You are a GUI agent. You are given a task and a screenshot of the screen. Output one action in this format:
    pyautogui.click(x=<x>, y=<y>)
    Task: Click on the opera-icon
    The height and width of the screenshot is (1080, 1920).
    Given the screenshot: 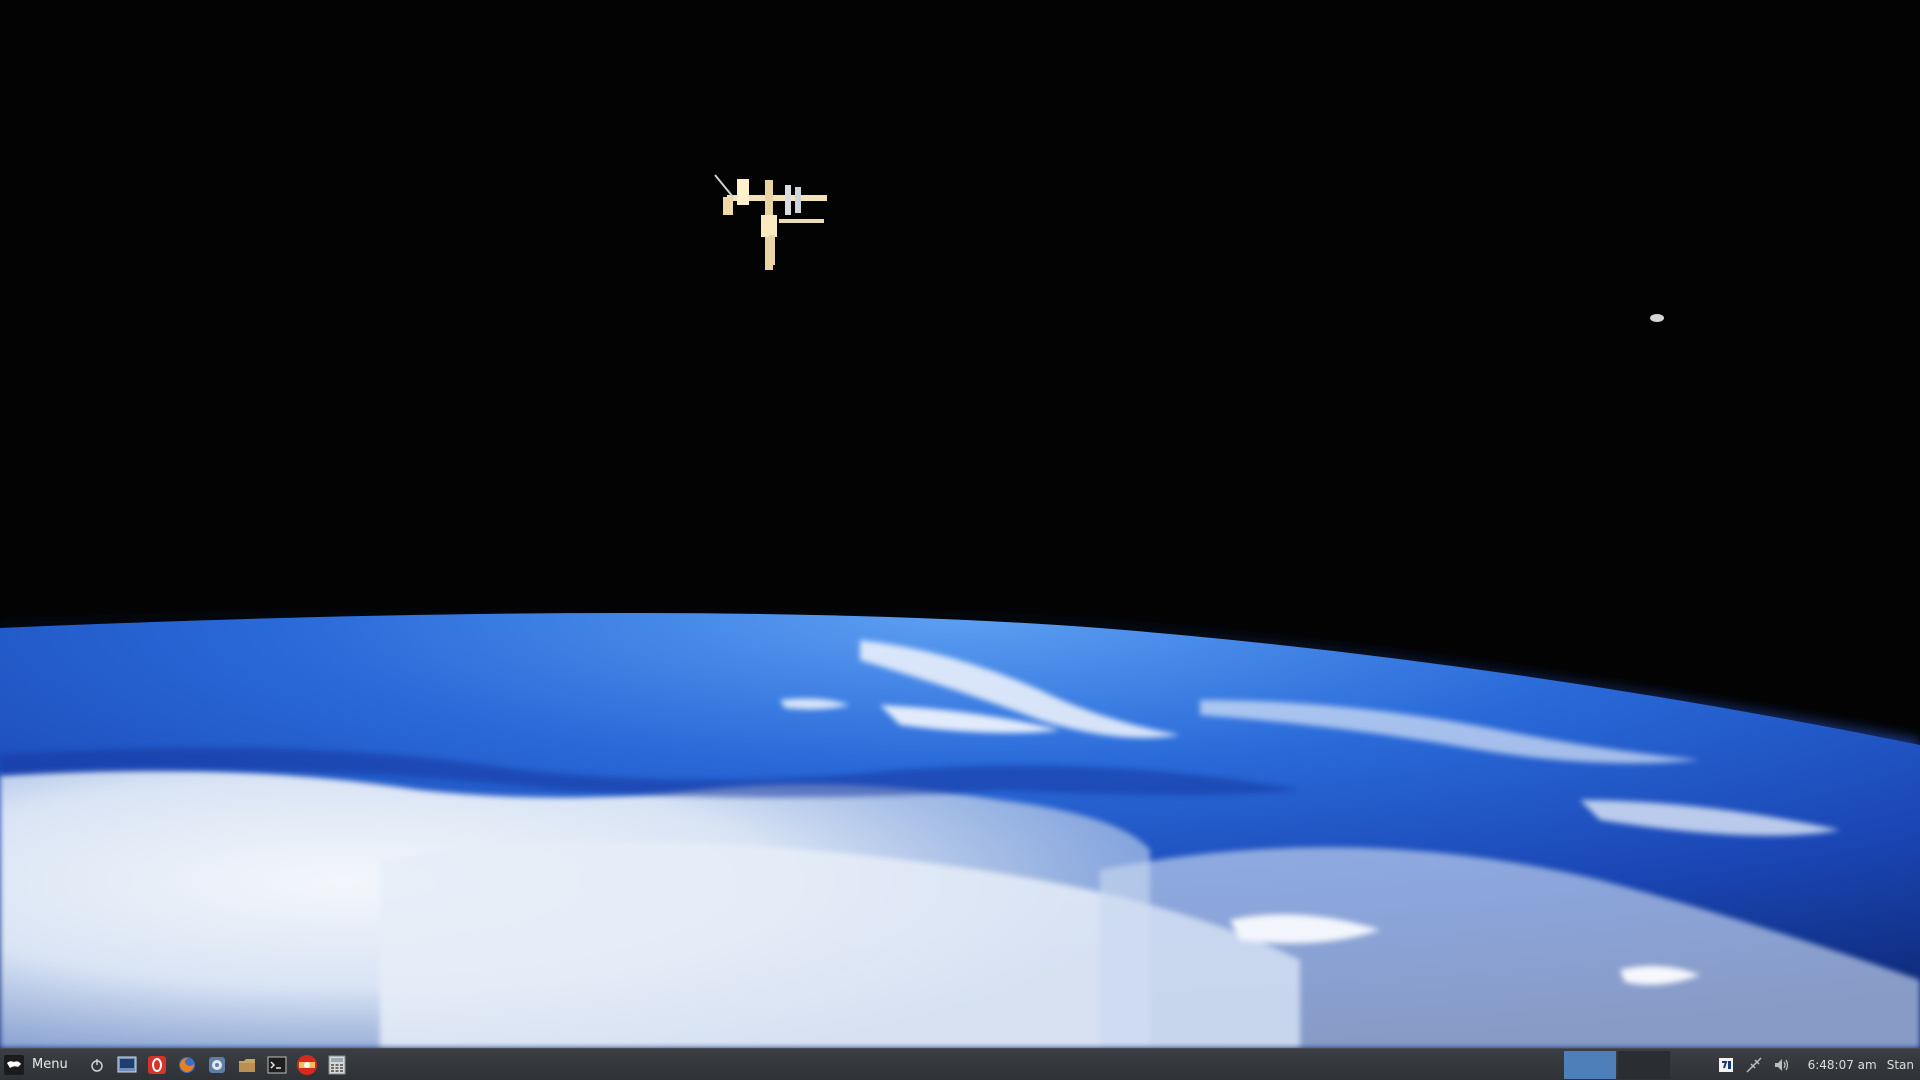 What is the action you would take?
    pyautogui.click(x=157, y=1065)
    